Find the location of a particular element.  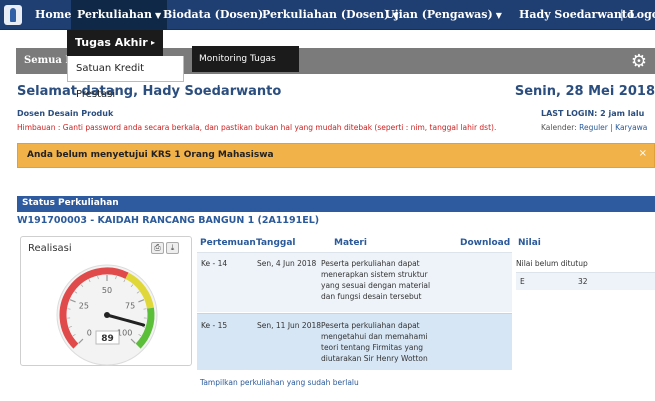

calendar-reguler-link: Reguler is located at coordinates (593, 127).